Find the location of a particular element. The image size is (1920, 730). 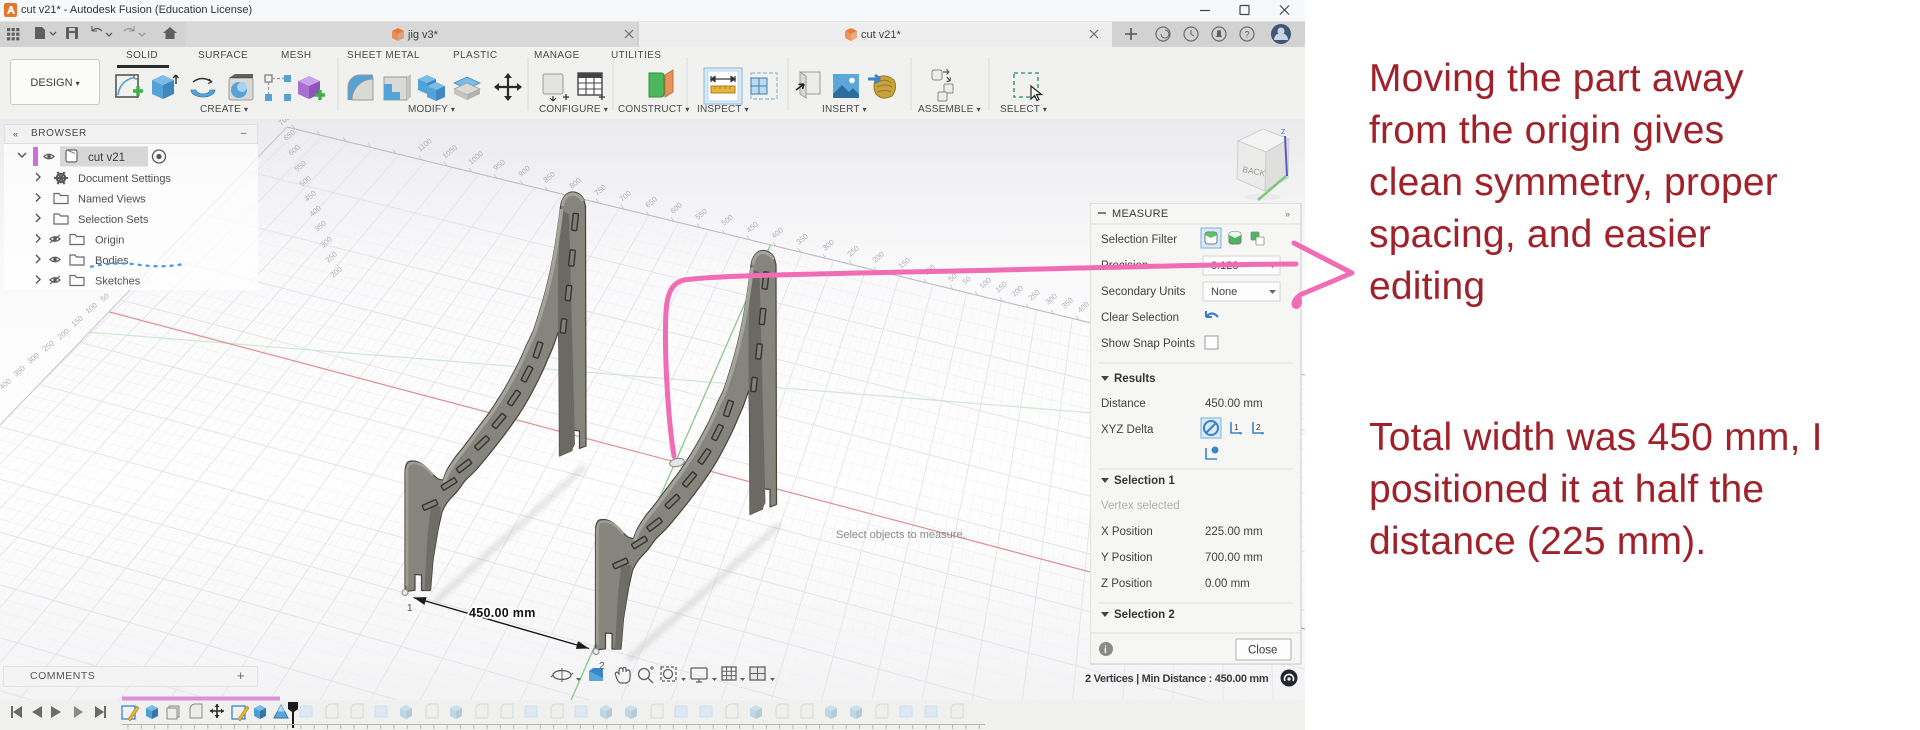

svg-text: i is located at coordinates (1105, 650).